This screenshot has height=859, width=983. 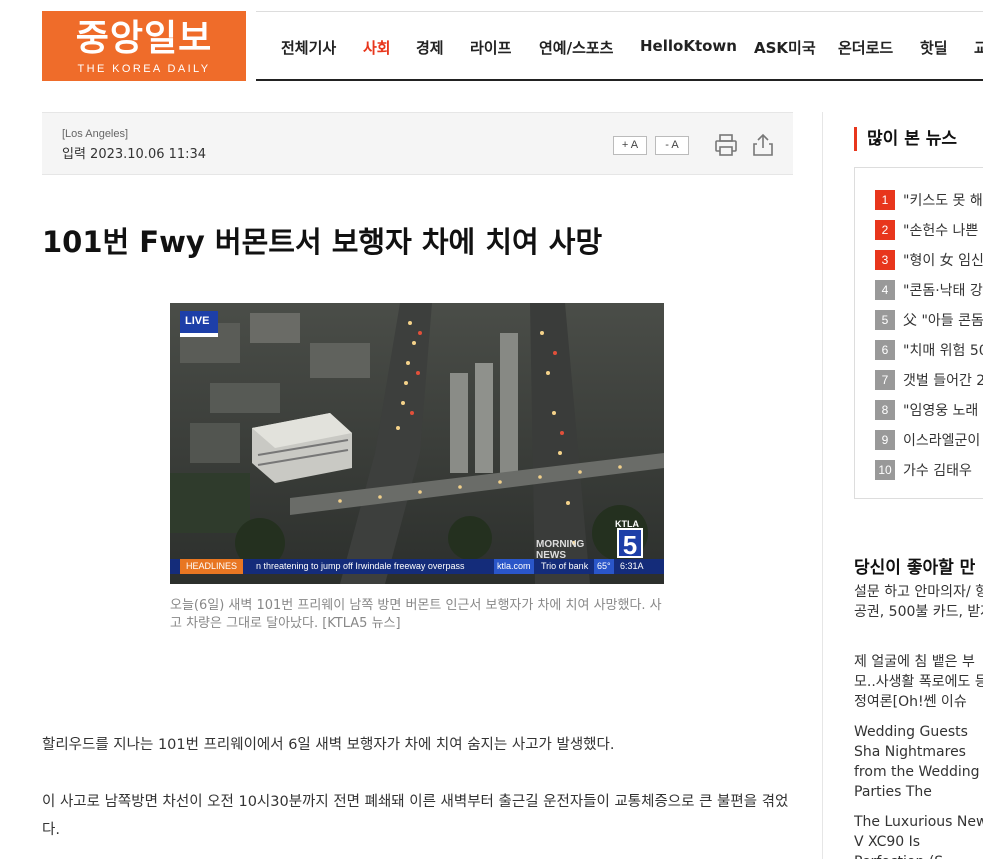 What do you see at coordinates (885, 229) in the screenshot?
I see `rank-badge: 2` at bounding box center [885, 229].